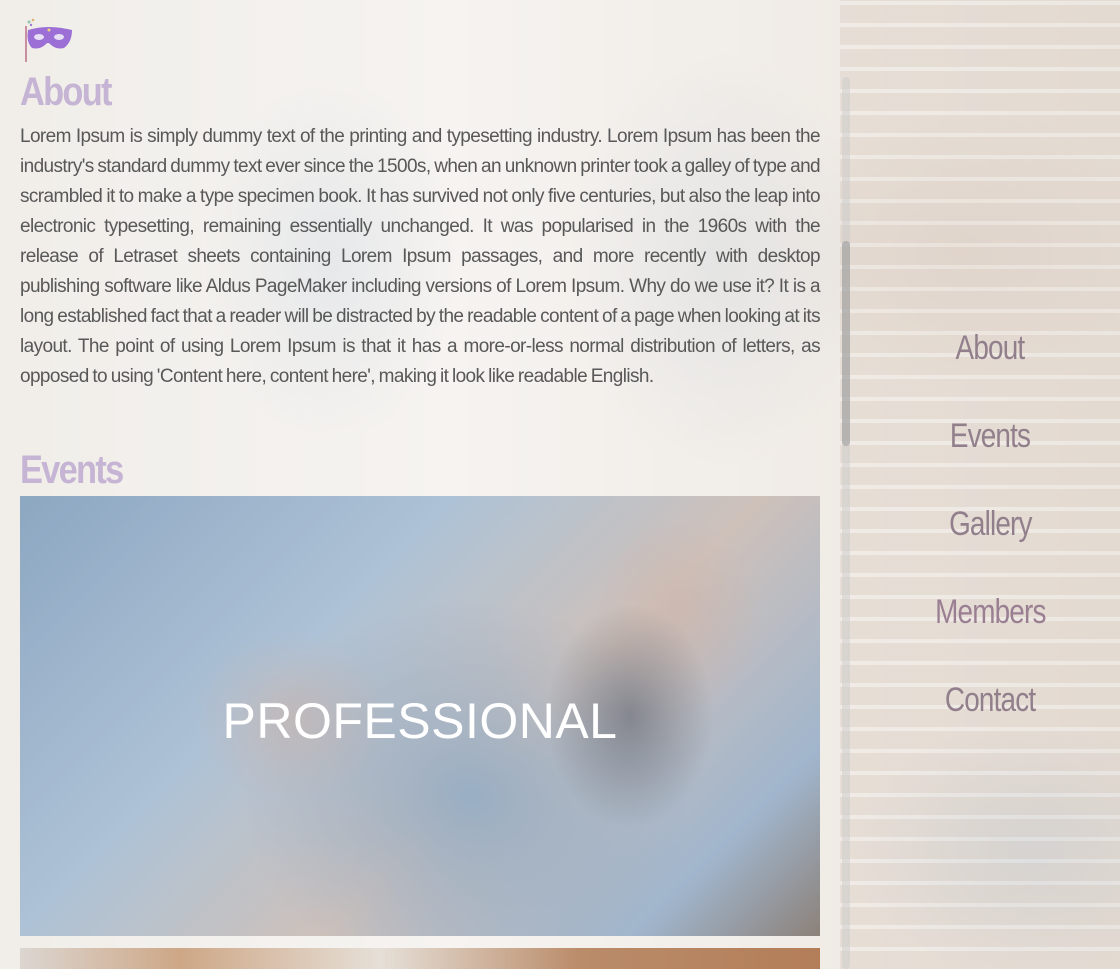 The width and height of the screenshot is (1120, 969). I want to click on nav-link-members: Members, so click(990, 612).